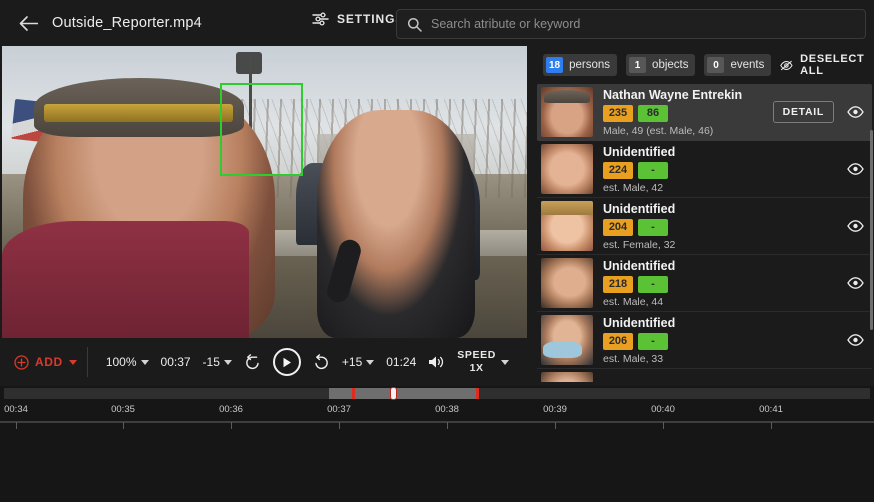 The width and height of the screenshot is (874, 502). I want to click on badge-group: 206 -, so click(718, 341).